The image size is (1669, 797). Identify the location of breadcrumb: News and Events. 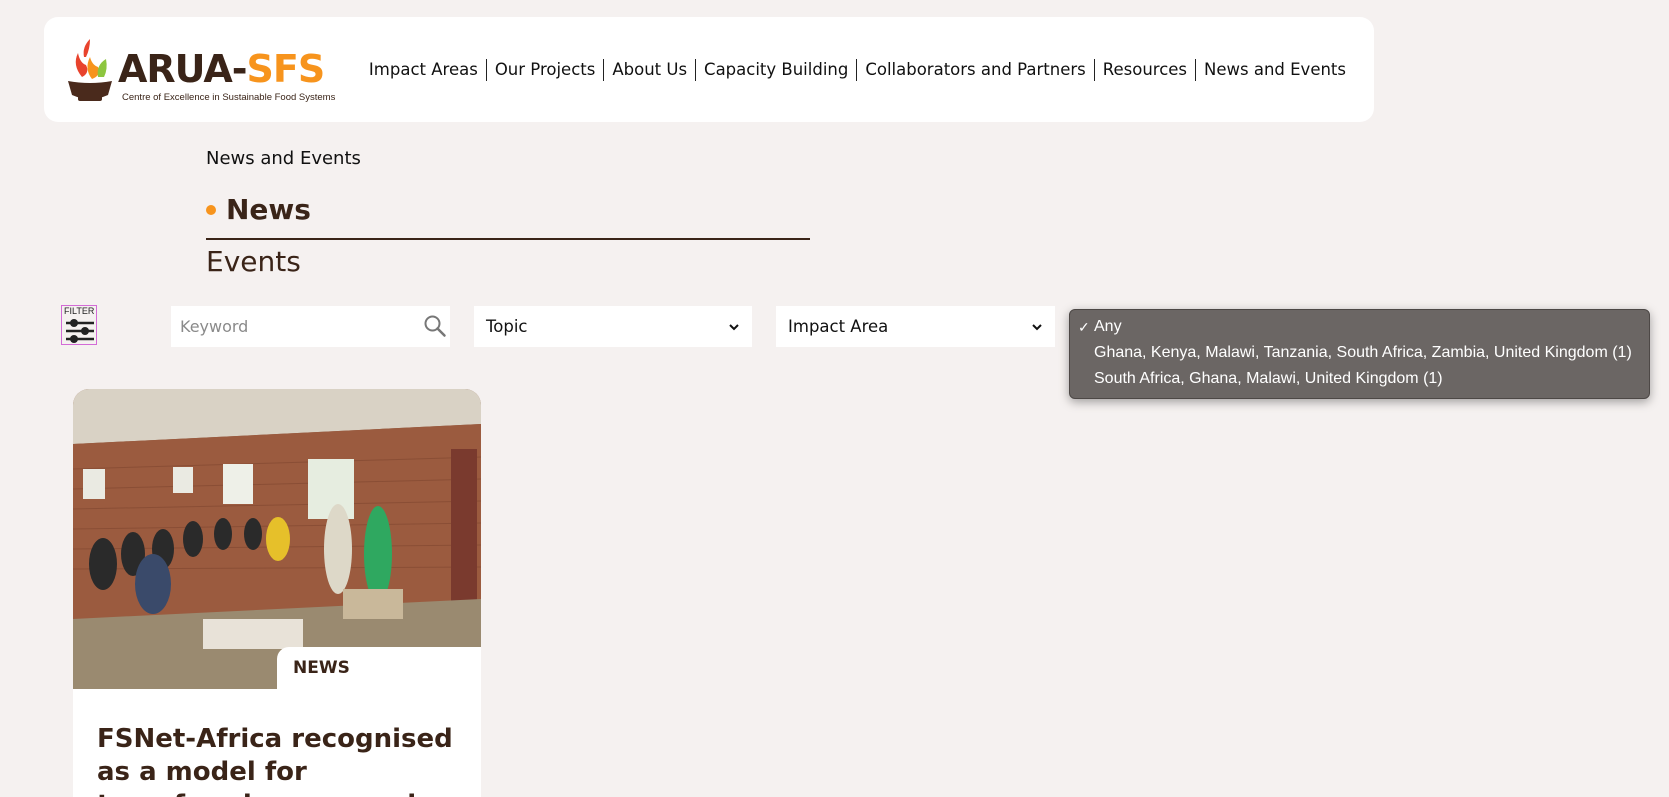
(283, 158).